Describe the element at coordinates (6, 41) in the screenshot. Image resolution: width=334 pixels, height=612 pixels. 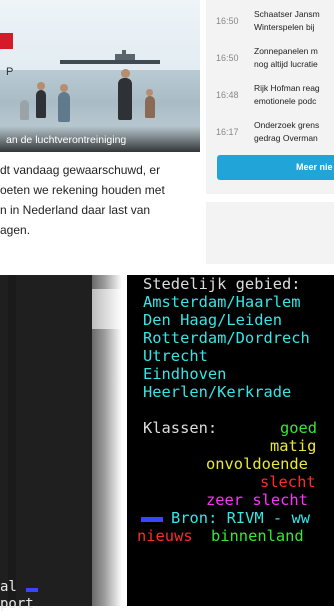
I see `red-tab` at that location.